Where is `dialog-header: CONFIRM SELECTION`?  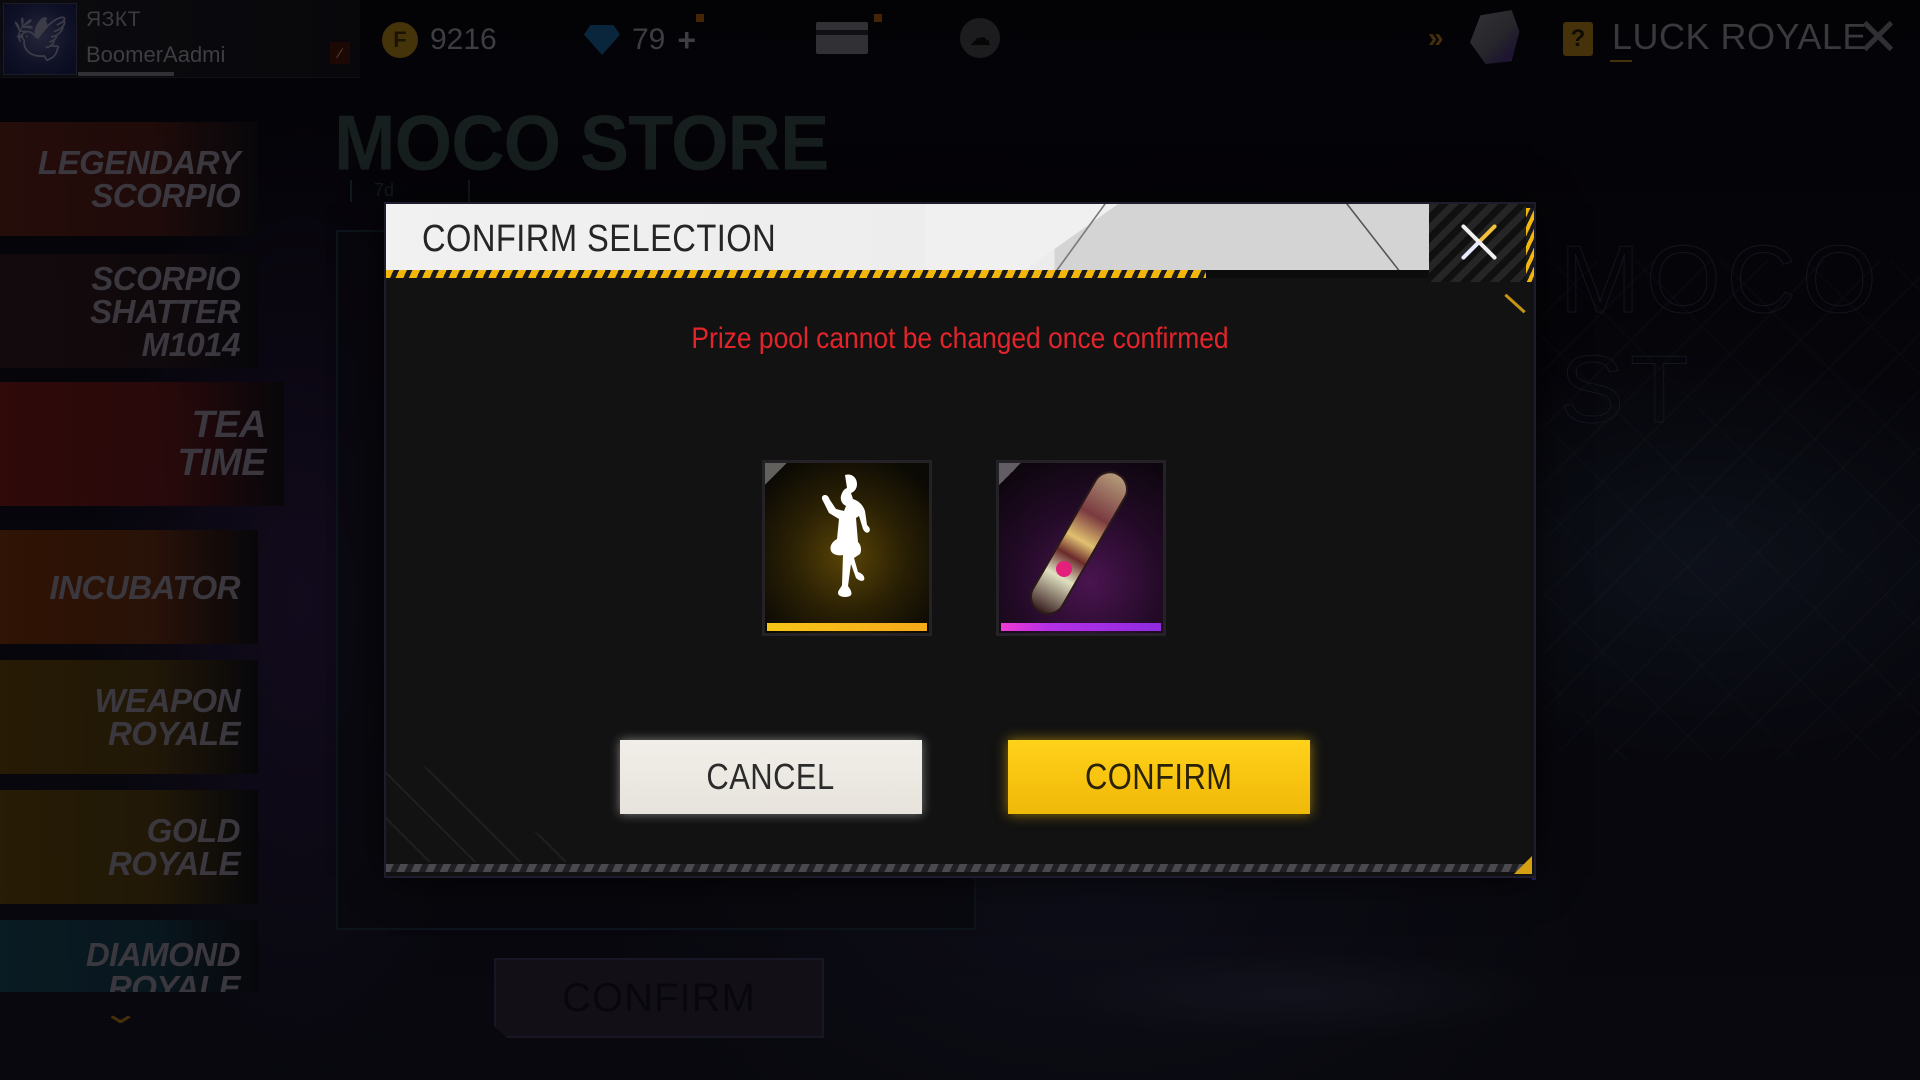
dialog-header: CONFIRM SELECTION is located at coordinates (907, 238).